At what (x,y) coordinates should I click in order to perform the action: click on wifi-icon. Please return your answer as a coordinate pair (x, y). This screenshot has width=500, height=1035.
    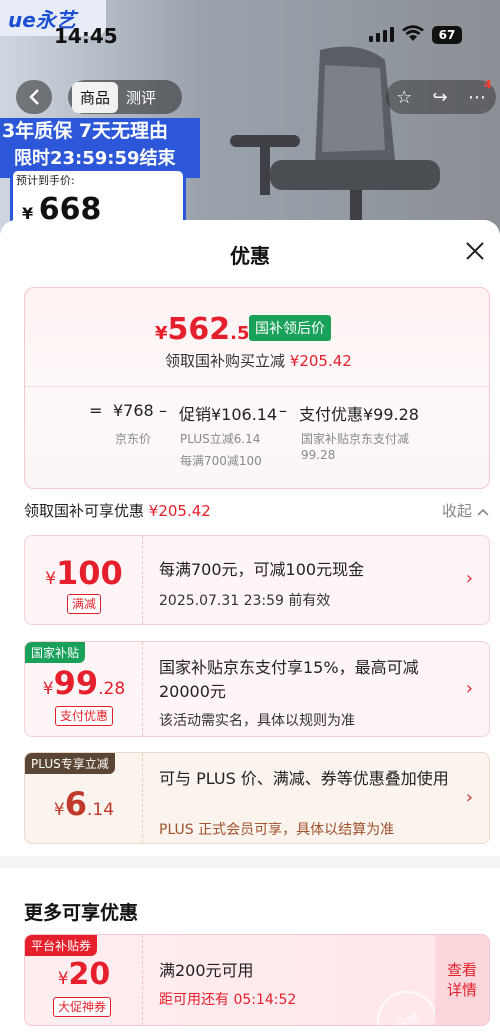
    Looking at the image, I should click on (413, 33).